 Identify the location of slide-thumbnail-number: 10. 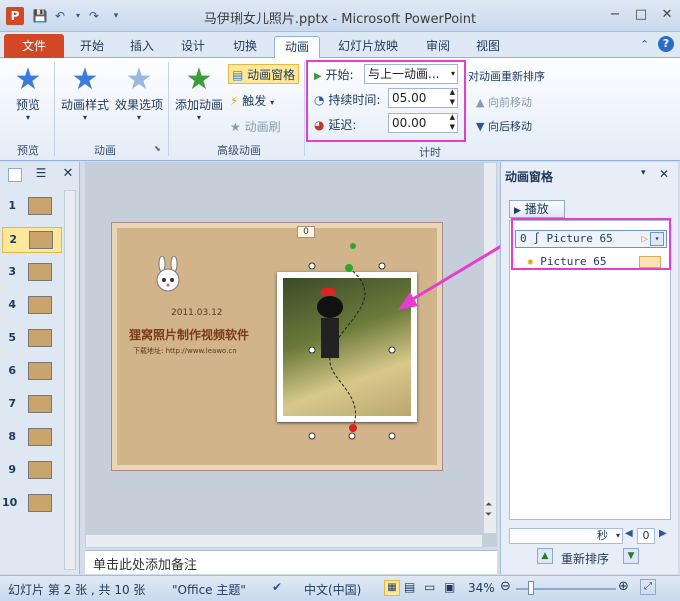
(10, 502).